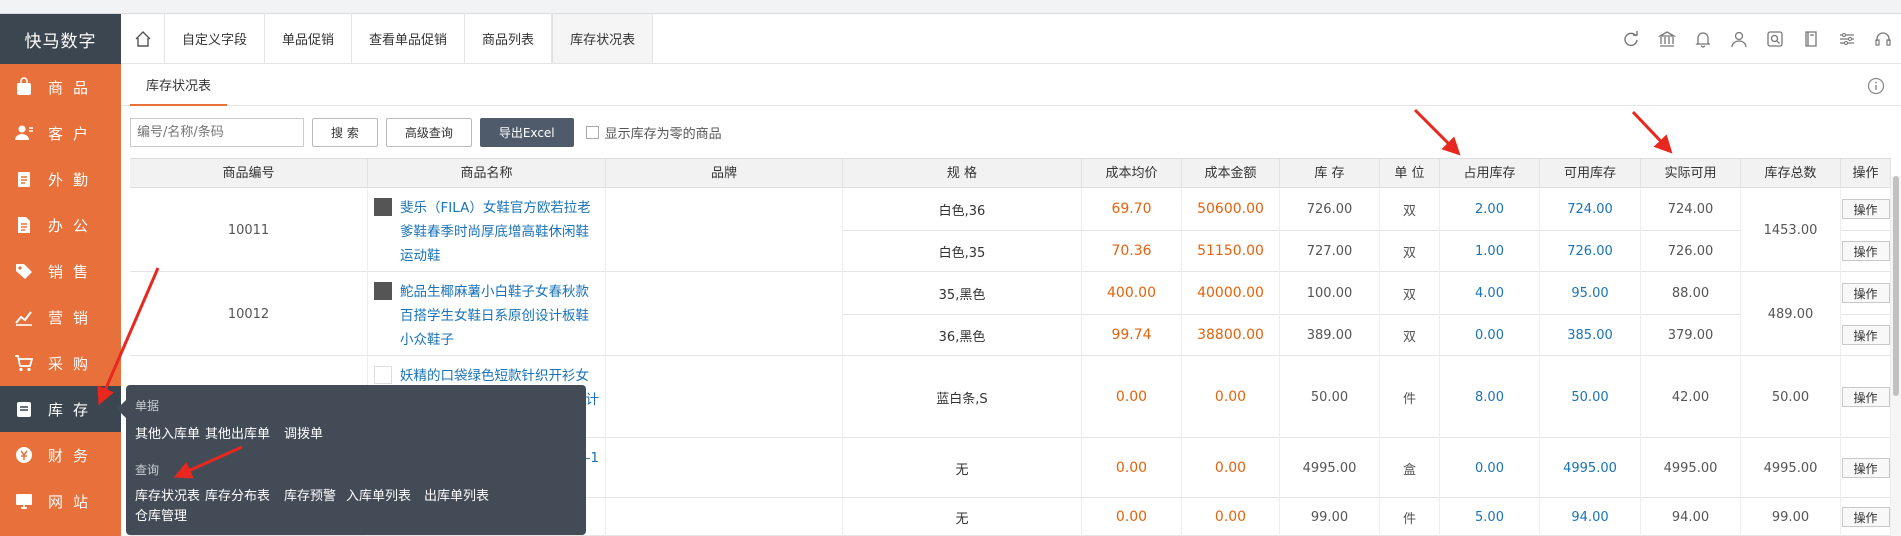 This screenshot has width=1901, height=536. Describe the element at coordinates (310, 494) in the screenshot. I see `submenu-item-query-2: 库存预警` at that location.